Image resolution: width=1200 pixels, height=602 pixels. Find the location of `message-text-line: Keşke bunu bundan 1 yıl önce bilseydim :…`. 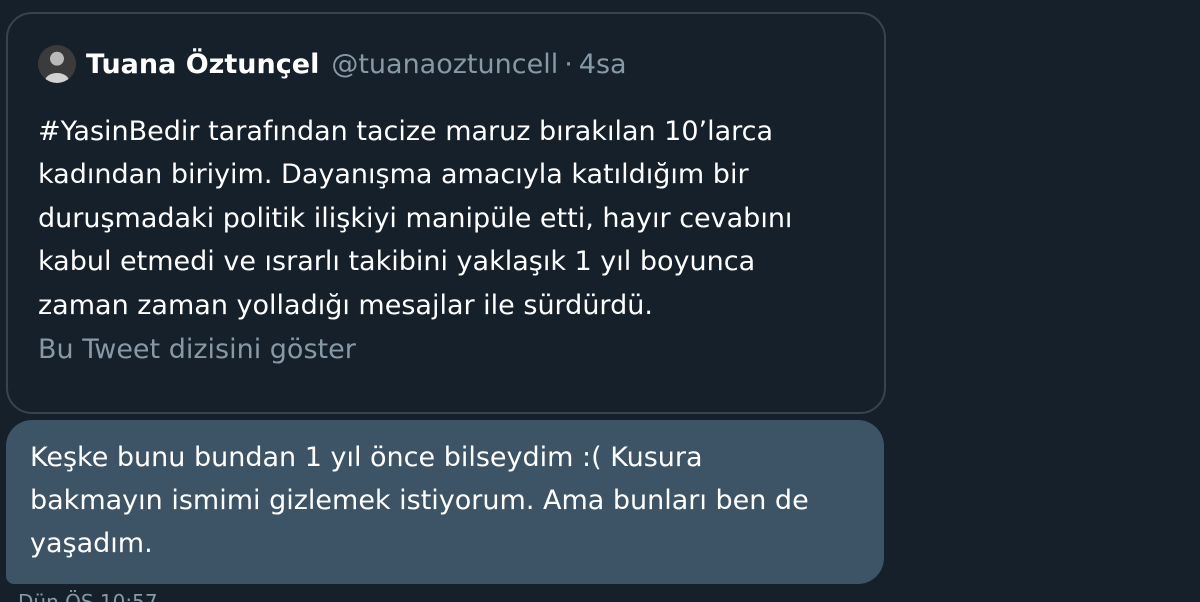

message-text-line: Keşke bunu bundan 1 yıl önce bilseydim :… is located at coordinates (366, 457).